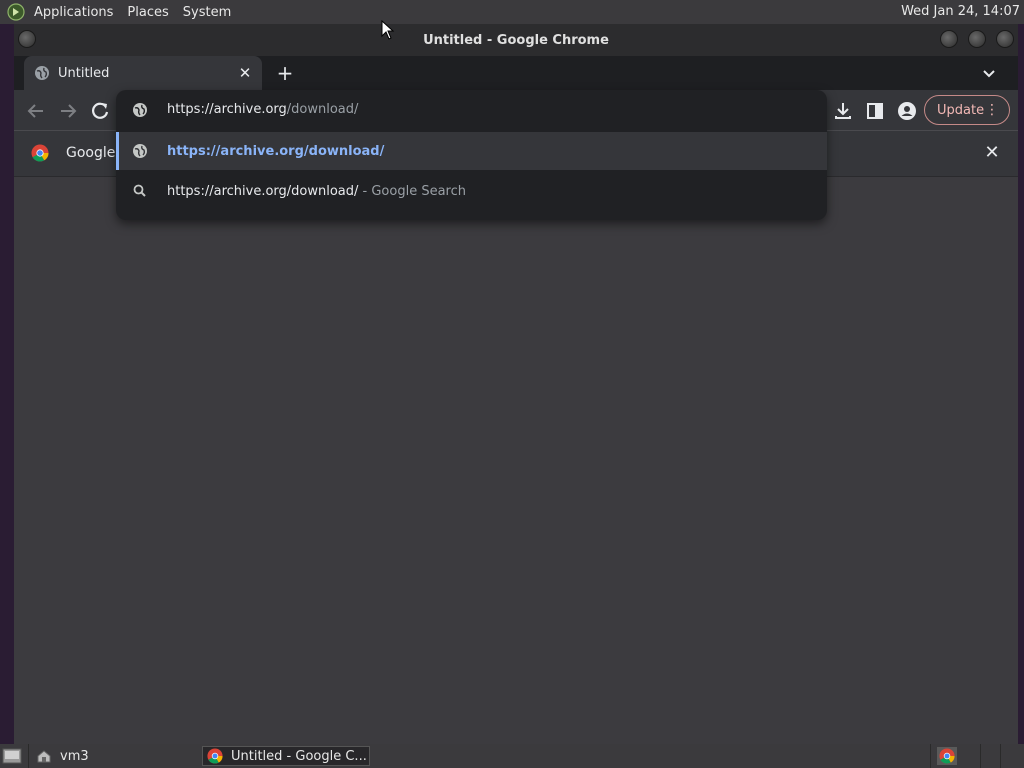  I want to click on download-icon, so click(843, 111).